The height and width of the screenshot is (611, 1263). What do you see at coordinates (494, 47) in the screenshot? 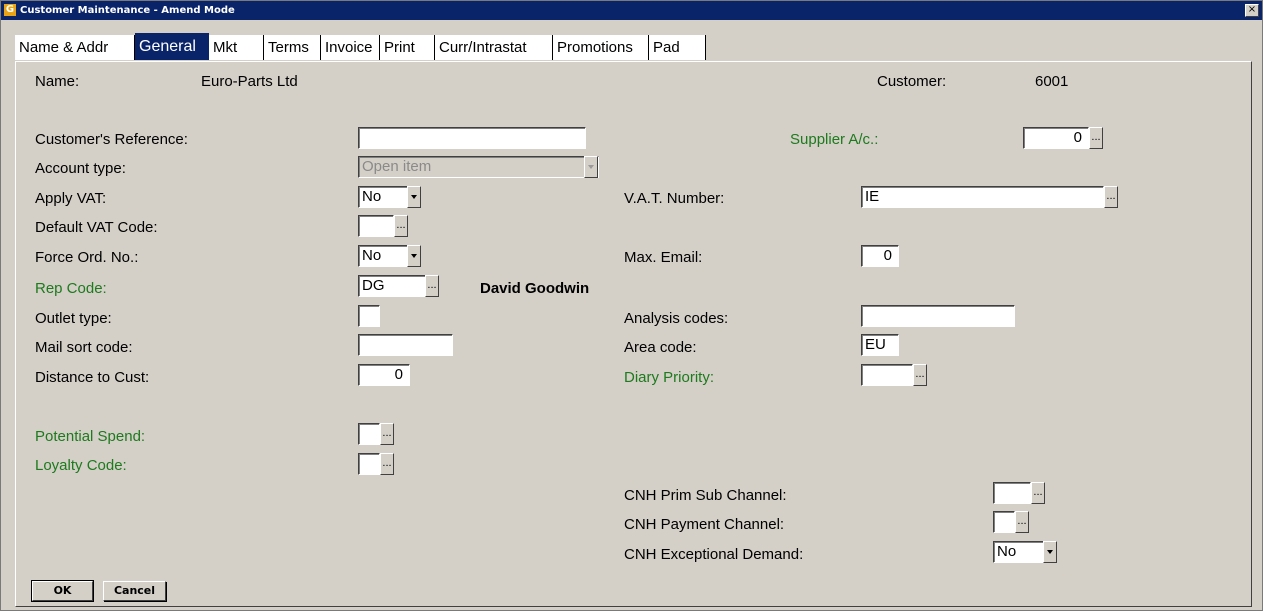
I see `tab-curr-intrastat: Curr/Intrastat` at bounding box center [494, 47].